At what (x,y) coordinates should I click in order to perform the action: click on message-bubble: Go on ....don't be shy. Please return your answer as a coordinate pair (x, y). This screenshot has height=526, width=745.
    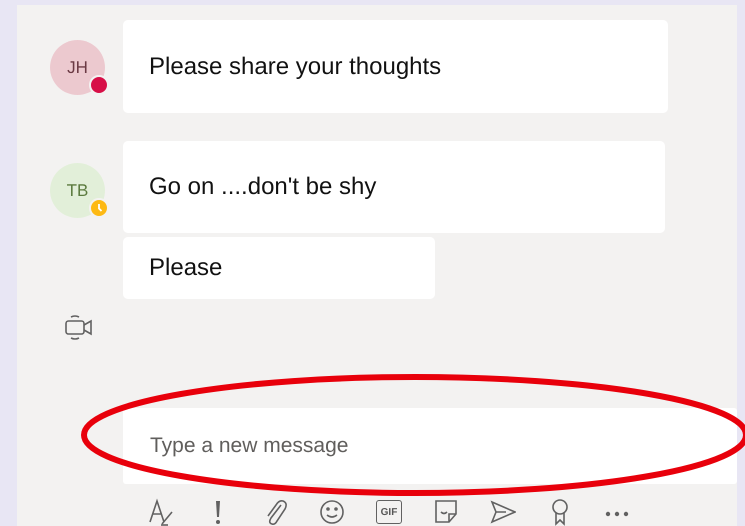
    Looking at the image, I should click on (394, 187).